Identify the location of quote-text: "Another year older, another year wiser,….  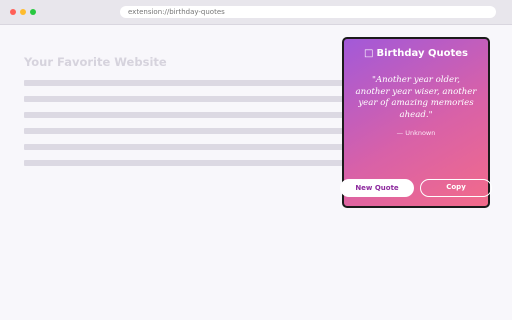
(416, 97).